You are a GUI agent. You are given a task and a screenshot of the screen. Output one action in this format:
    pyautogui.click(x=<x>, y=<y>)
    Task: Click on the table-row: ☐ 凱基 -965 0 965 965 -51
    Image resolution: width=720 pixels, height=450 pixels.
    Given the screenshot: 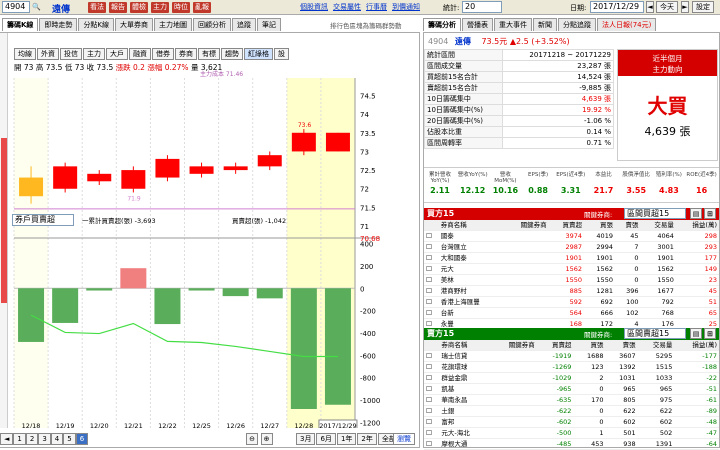 What is the action you would take?
    pyautogui.click(x=571, y=389)
    